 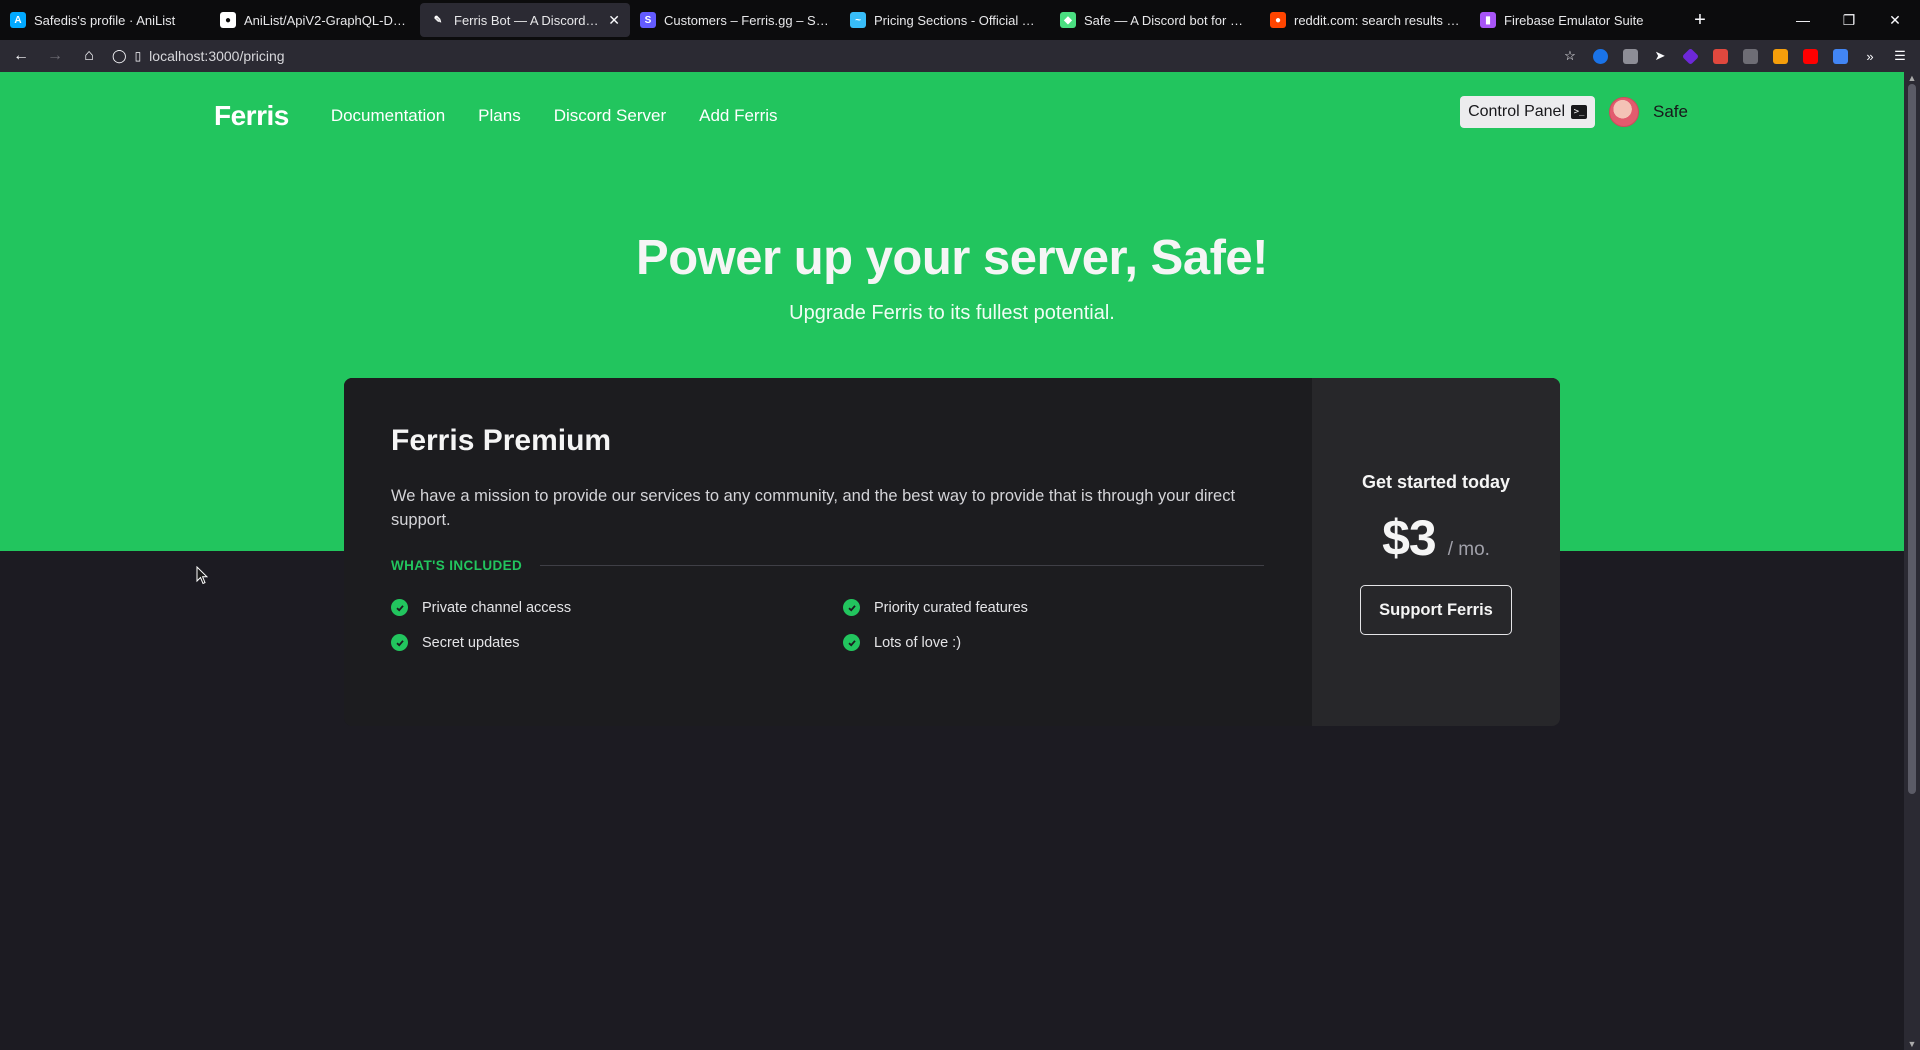 I want to click on page-scrollbar: ▲ ▼, so click(x=1912, y=561).